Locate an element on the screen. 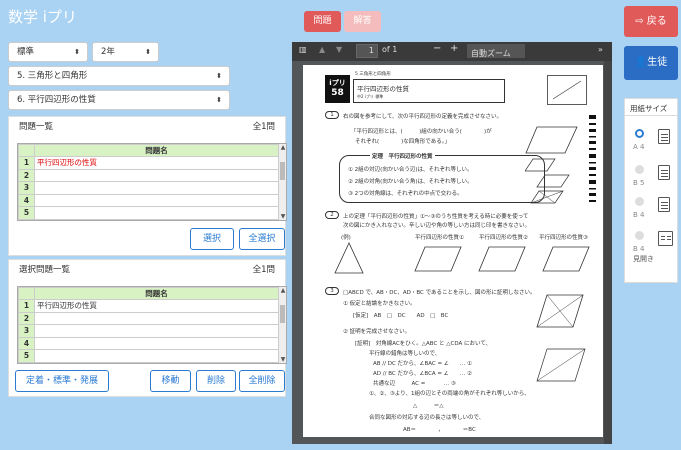 This screenshot has height=450, width=681. q3-assumption: [仮定] AB □ DC AD □ BC is located at coordinates (401, 316).